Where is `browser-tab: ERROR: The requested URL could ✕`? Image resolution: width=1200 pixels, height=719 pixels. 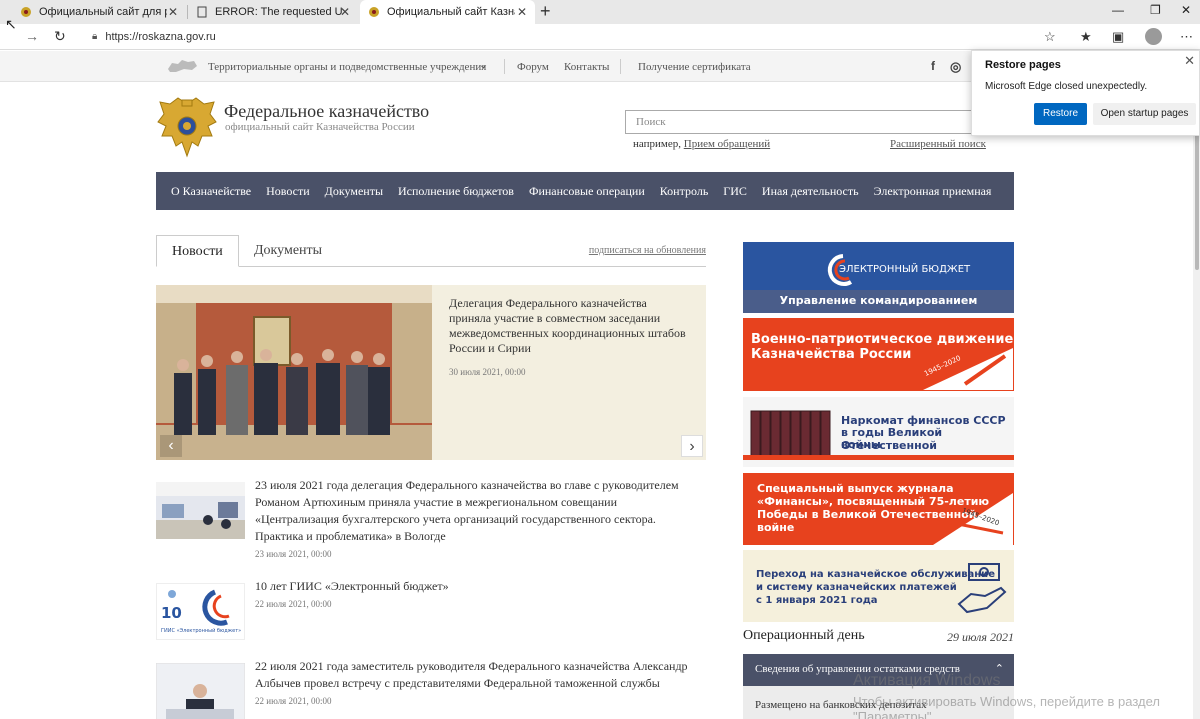 browser-tab: ERROR: The requested URL could ✕ is located at coordinates (273, 12).